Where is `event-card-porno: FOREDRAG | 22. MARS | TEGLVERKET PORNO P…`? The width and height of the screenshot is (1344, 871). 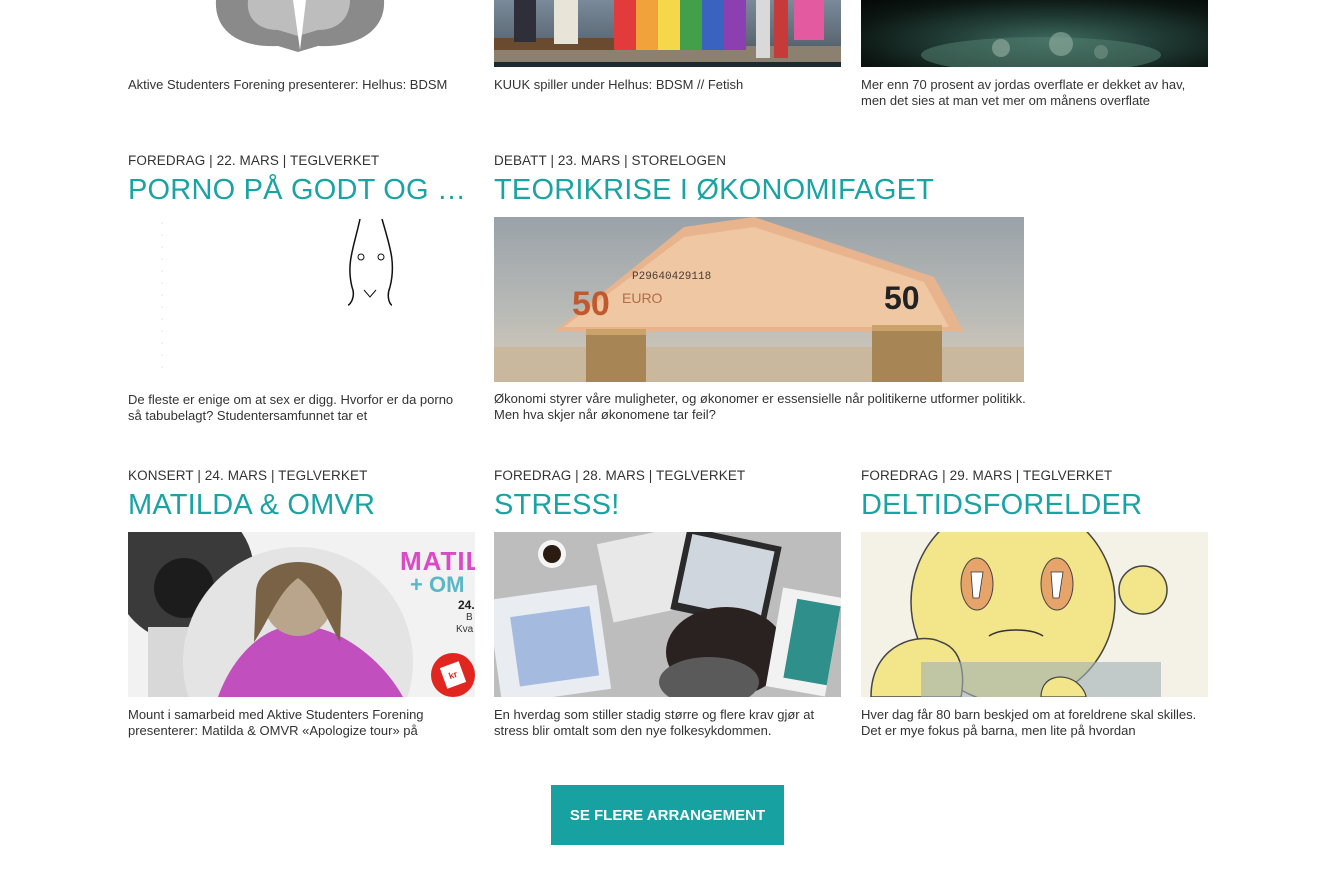 event-card-porno: FOREDRAG | 22. MARS | TEGLVERKET PORNO P… is located at coordinates (301, 179).